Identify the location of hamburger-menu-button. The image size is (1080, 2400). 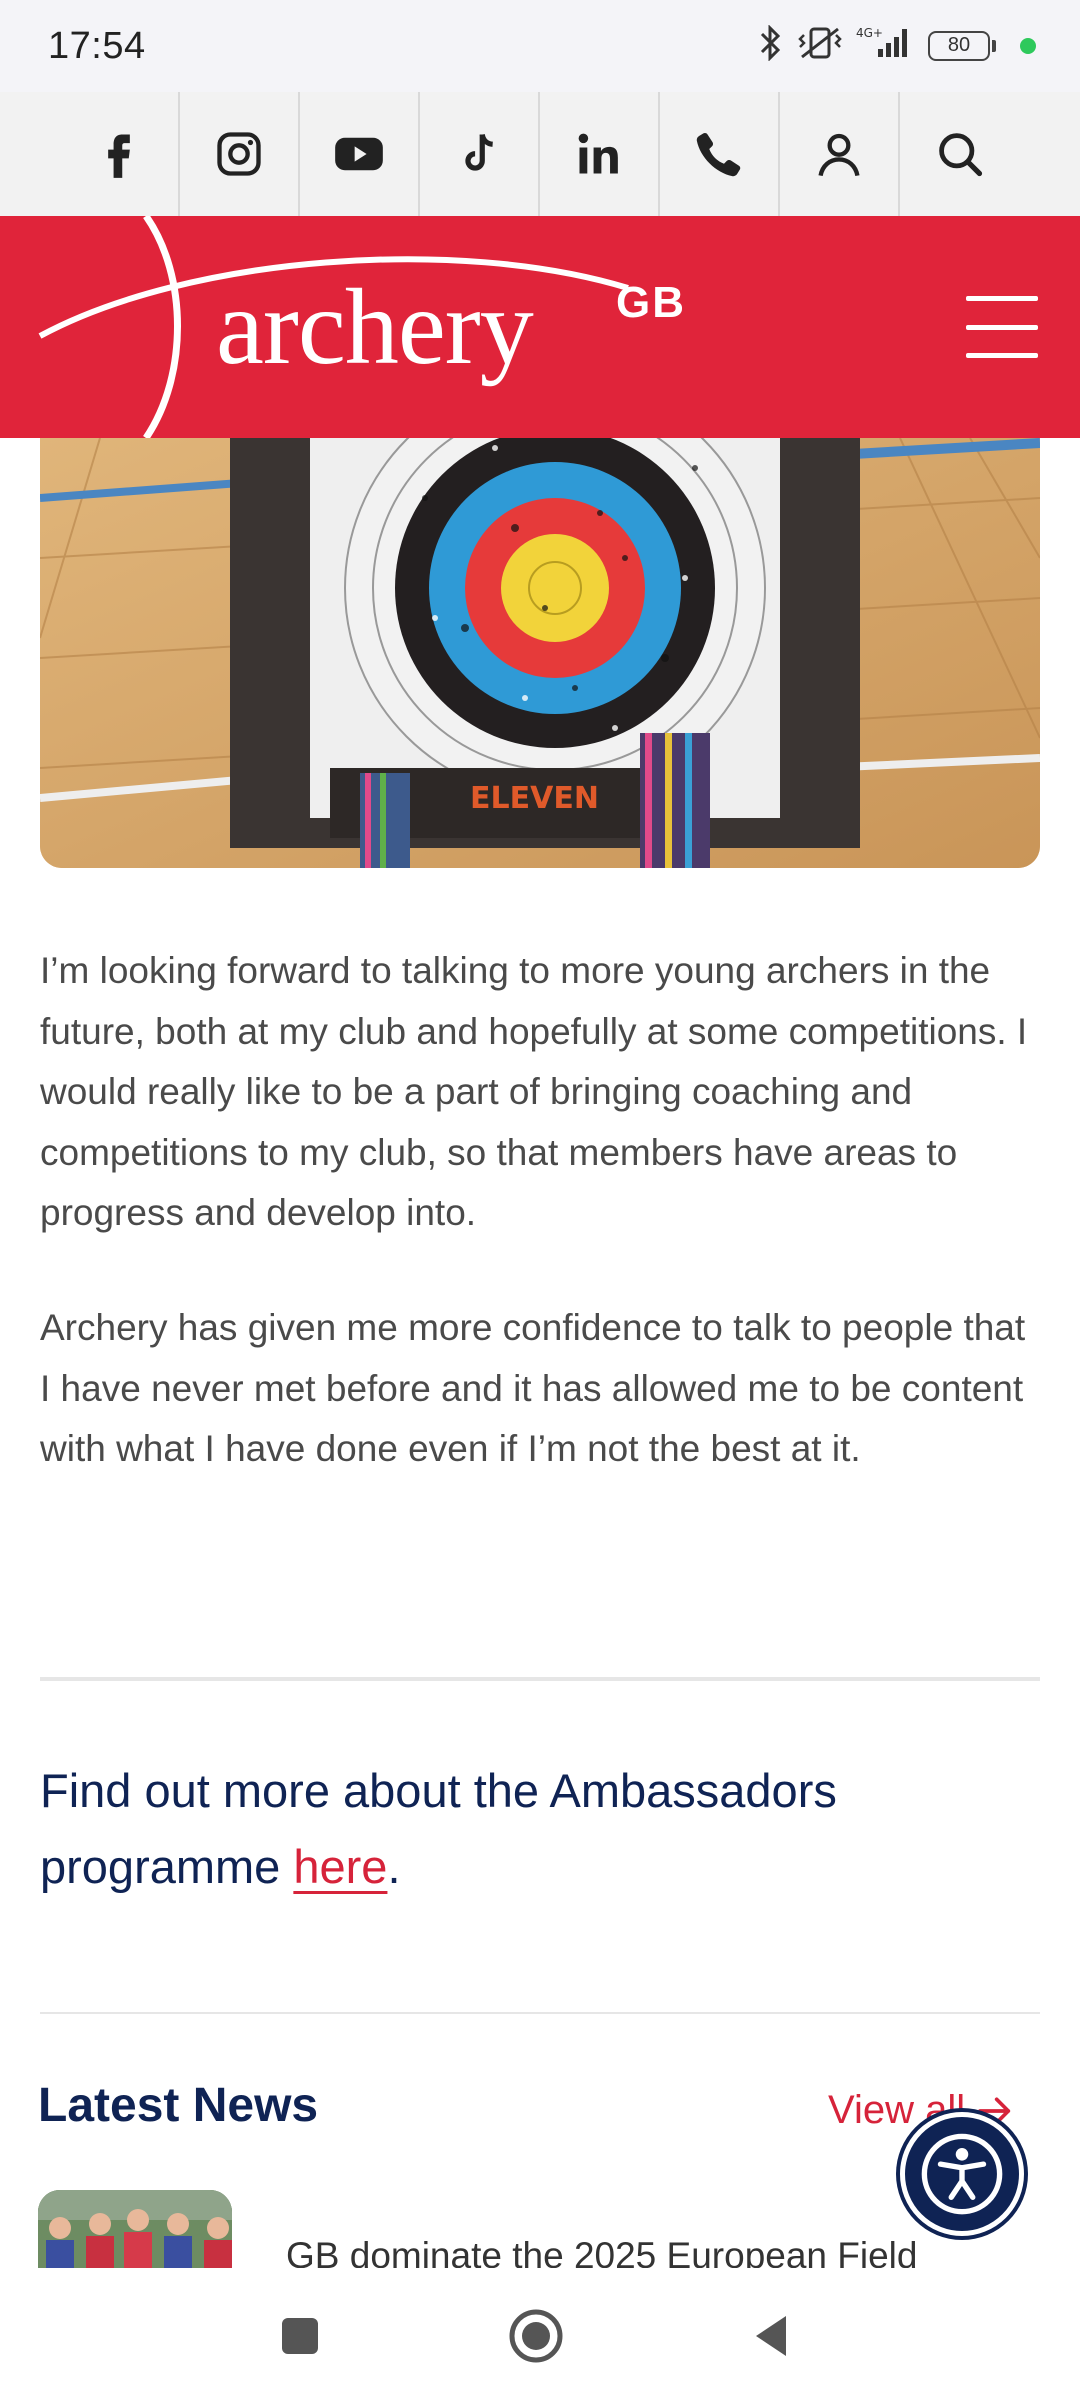
(1002, 327).